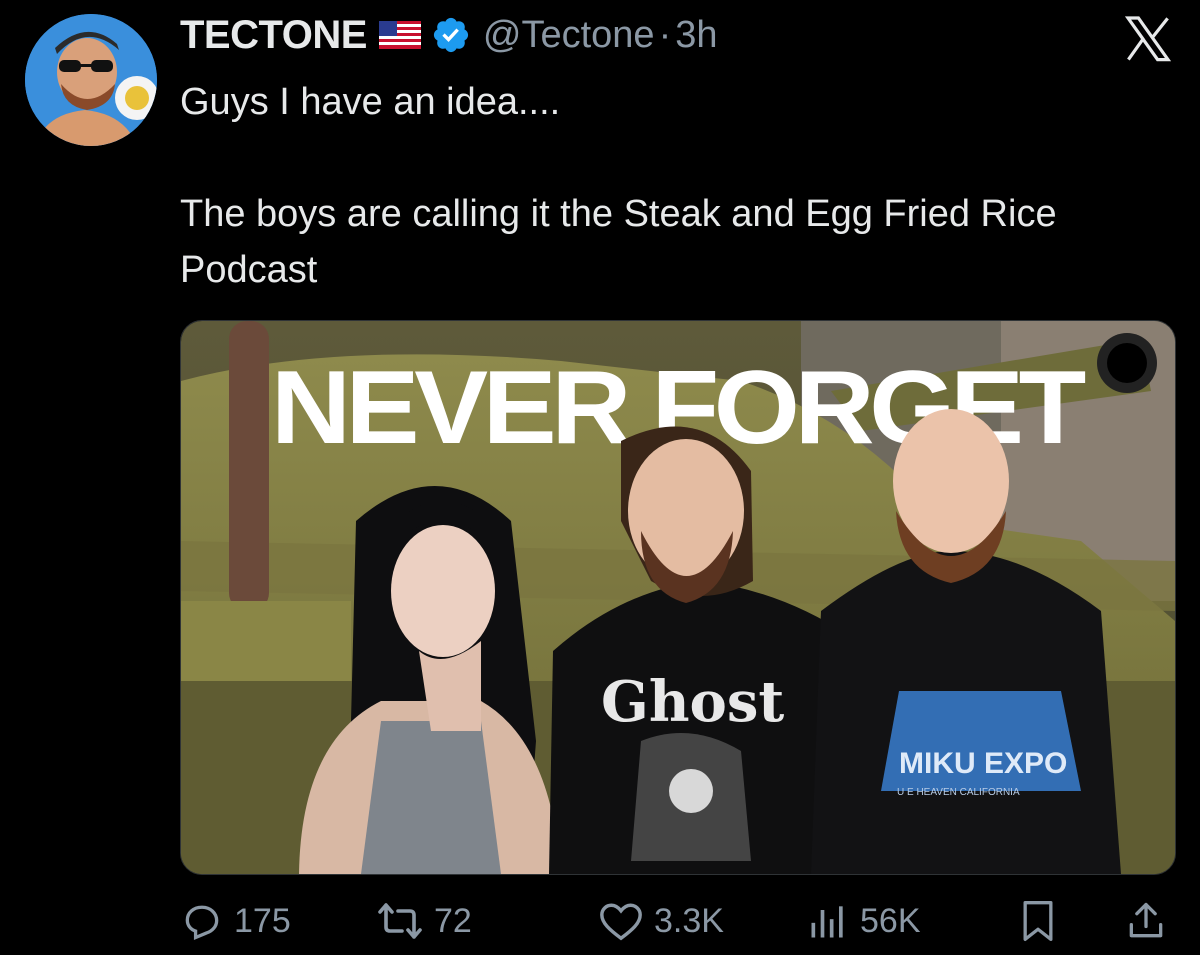 The width and height of the screenshot is (1200, 955). What do you see at coordinates (890, 920) in the screenshot?
I see `views-count: 56K` at bounding box center [890, 920].